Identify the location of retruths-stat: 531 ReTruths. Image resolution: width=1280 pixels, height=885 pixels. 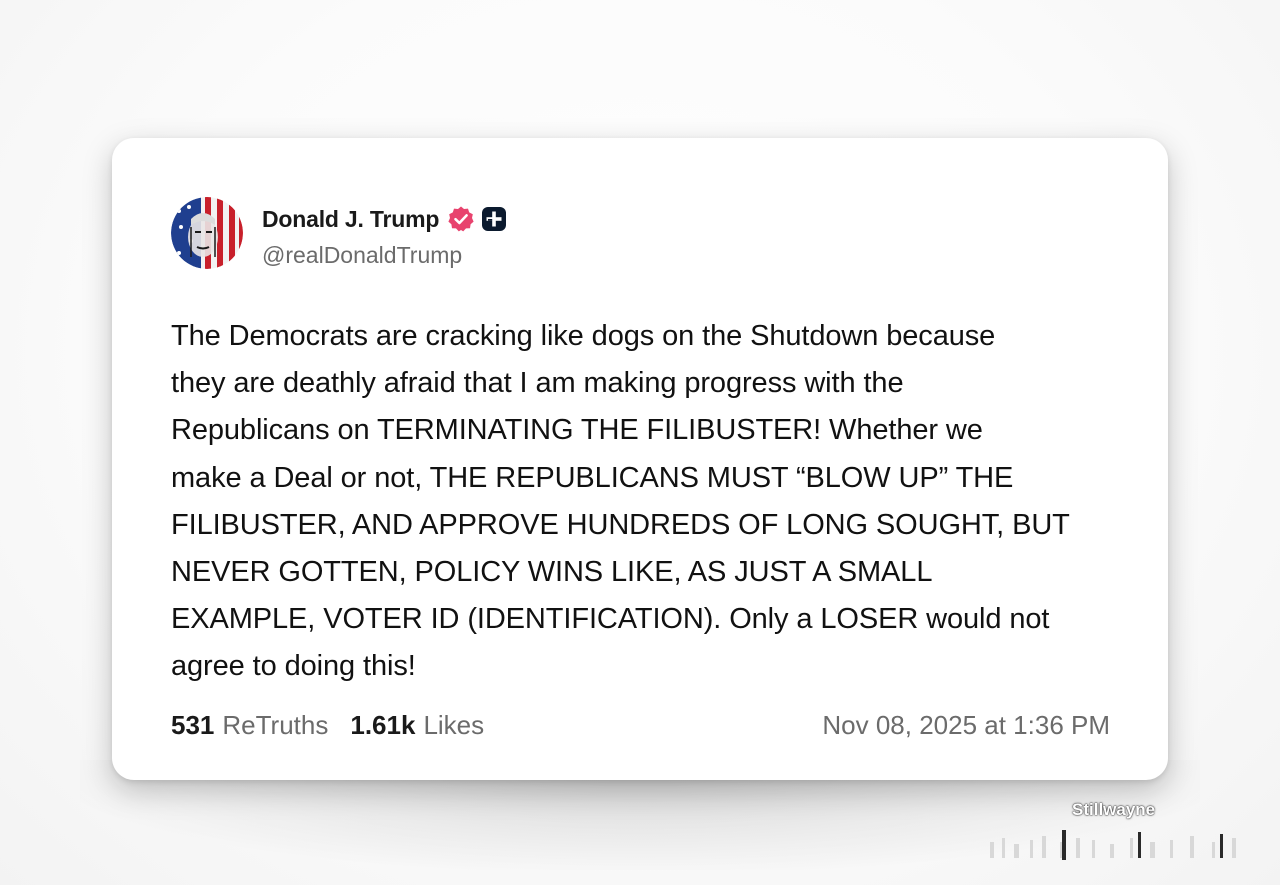
(249, 725).